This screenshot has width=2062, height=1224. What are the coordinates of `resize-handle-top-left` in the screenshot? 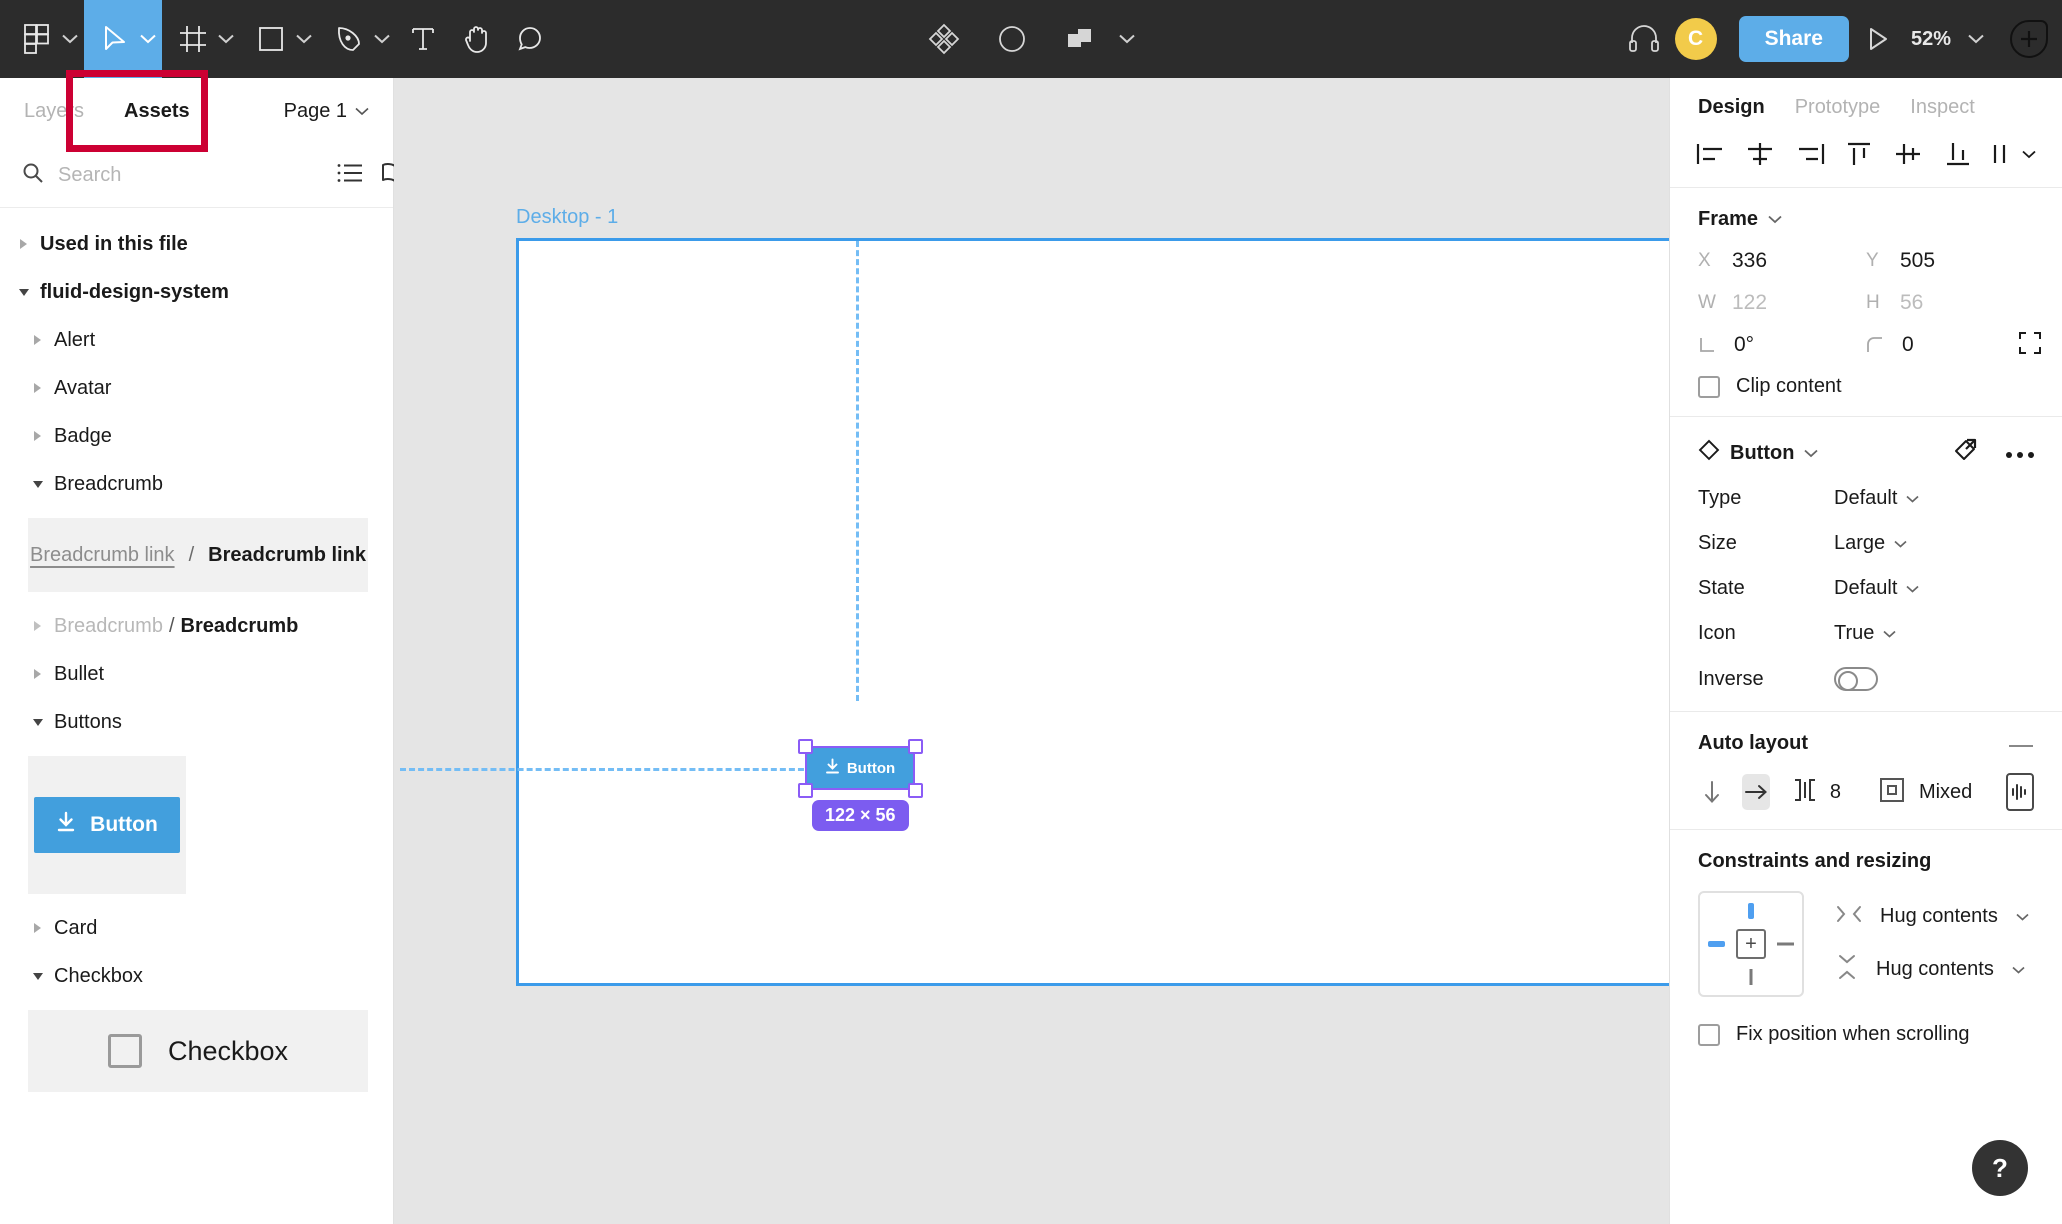 It's located at (805, 746).